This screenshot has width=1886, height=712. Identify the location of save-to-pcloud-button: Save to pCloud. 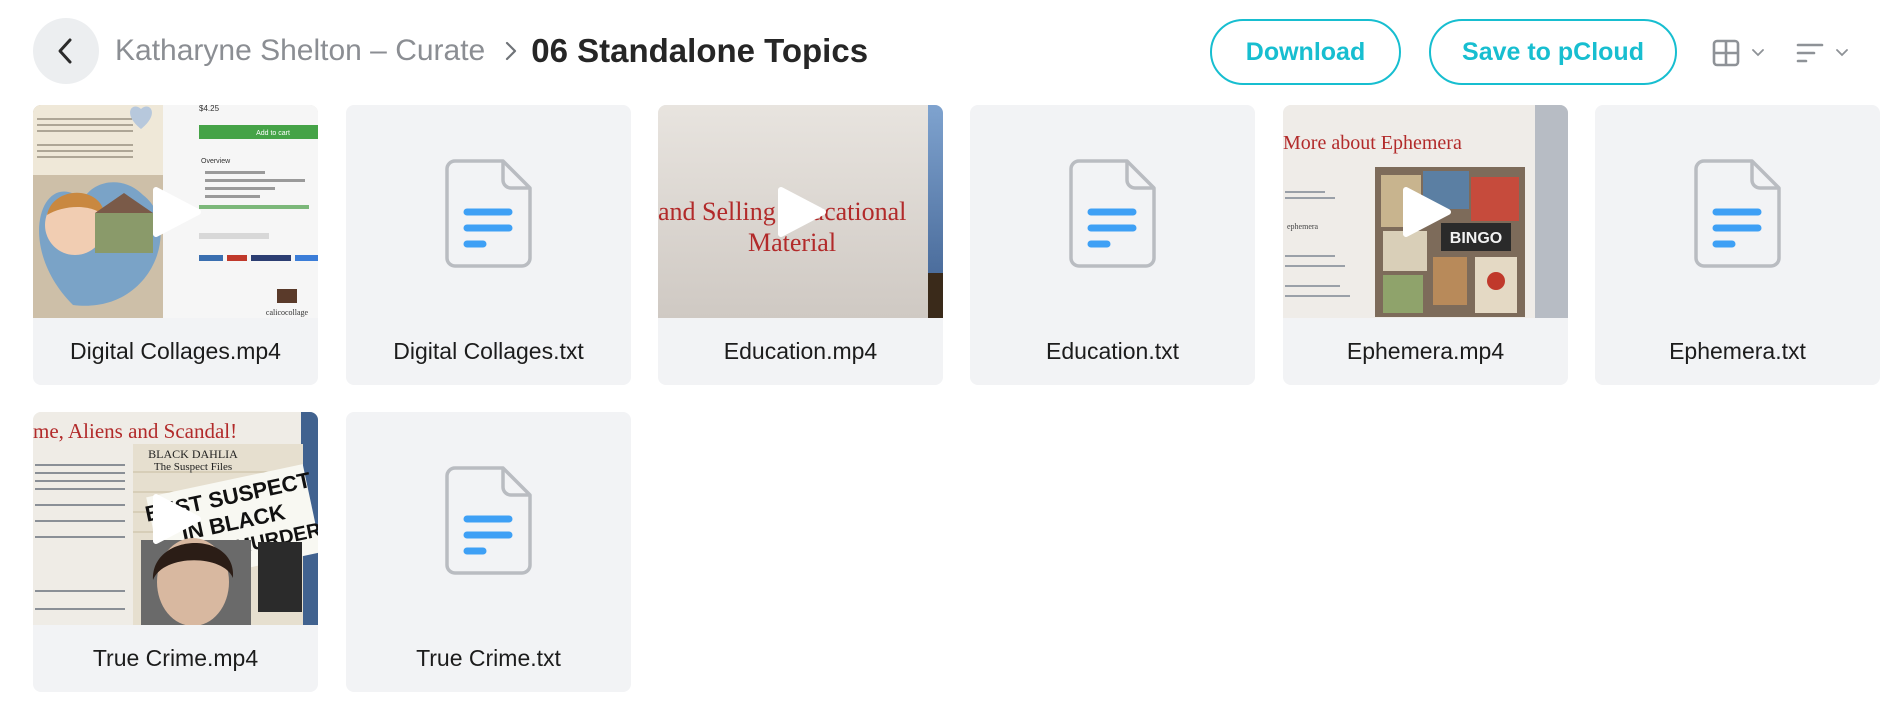
(1553, 52).